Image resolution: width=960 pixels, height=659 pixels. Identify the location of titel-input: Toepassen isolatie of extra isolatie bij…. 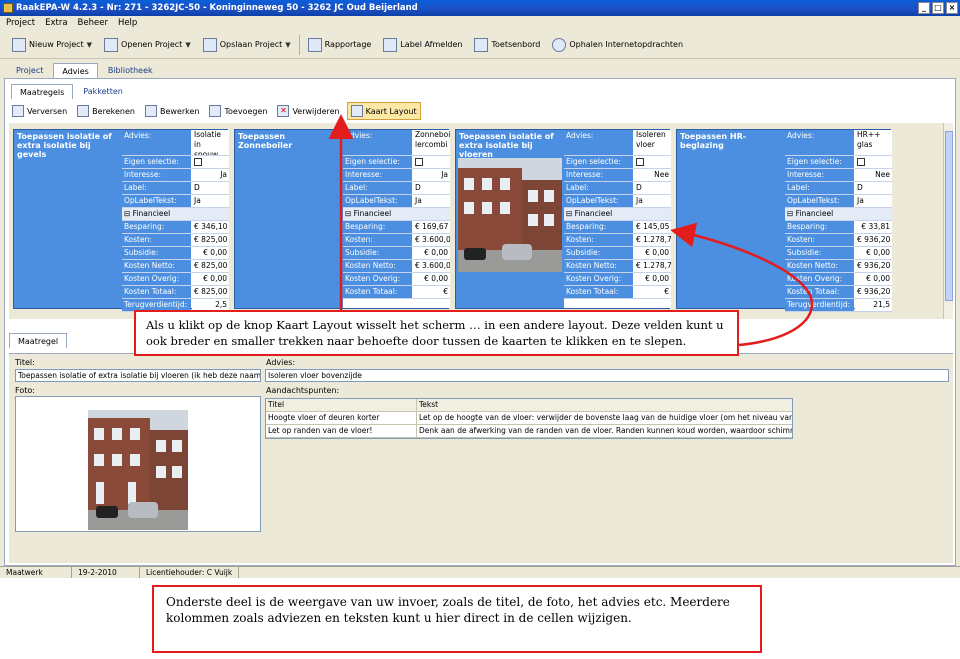
(138, 375).